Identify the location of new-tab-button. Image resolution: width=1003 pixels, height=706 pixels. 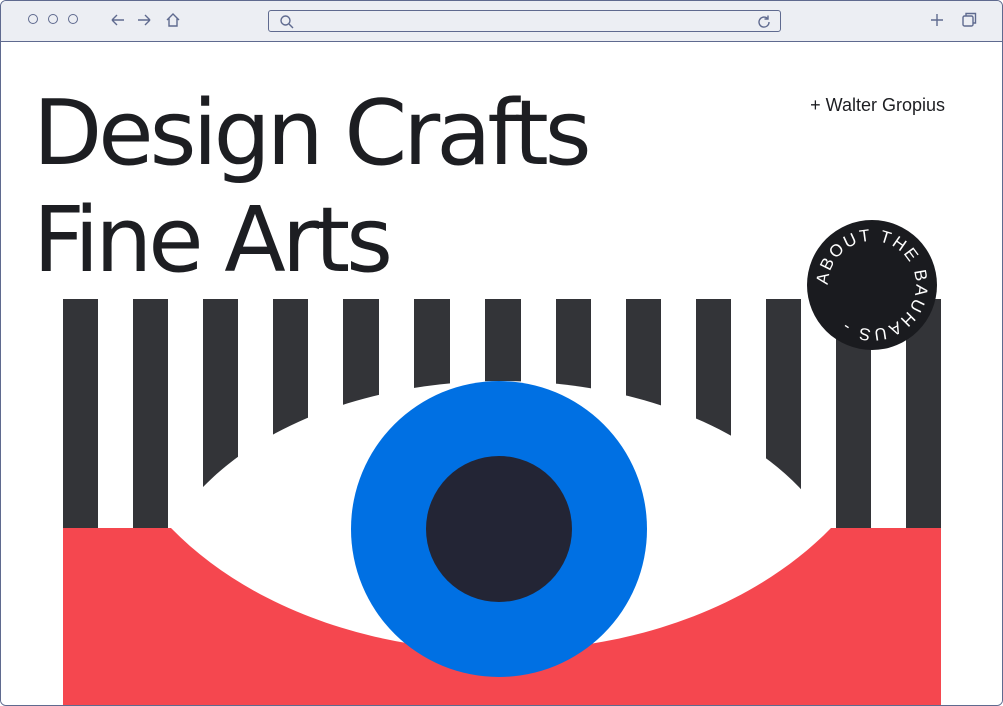
(937, 20).